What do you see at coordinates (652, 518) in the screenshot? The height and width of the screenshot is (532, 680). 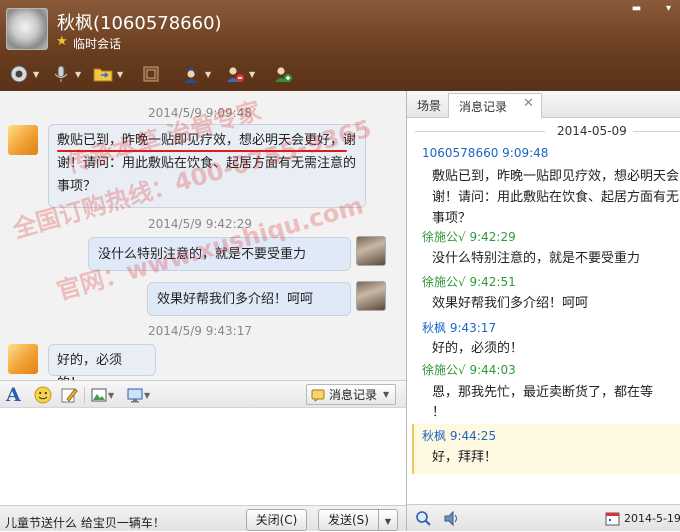 I see `history-current-date: 2014-5-19` at bounding box center [652, 518].